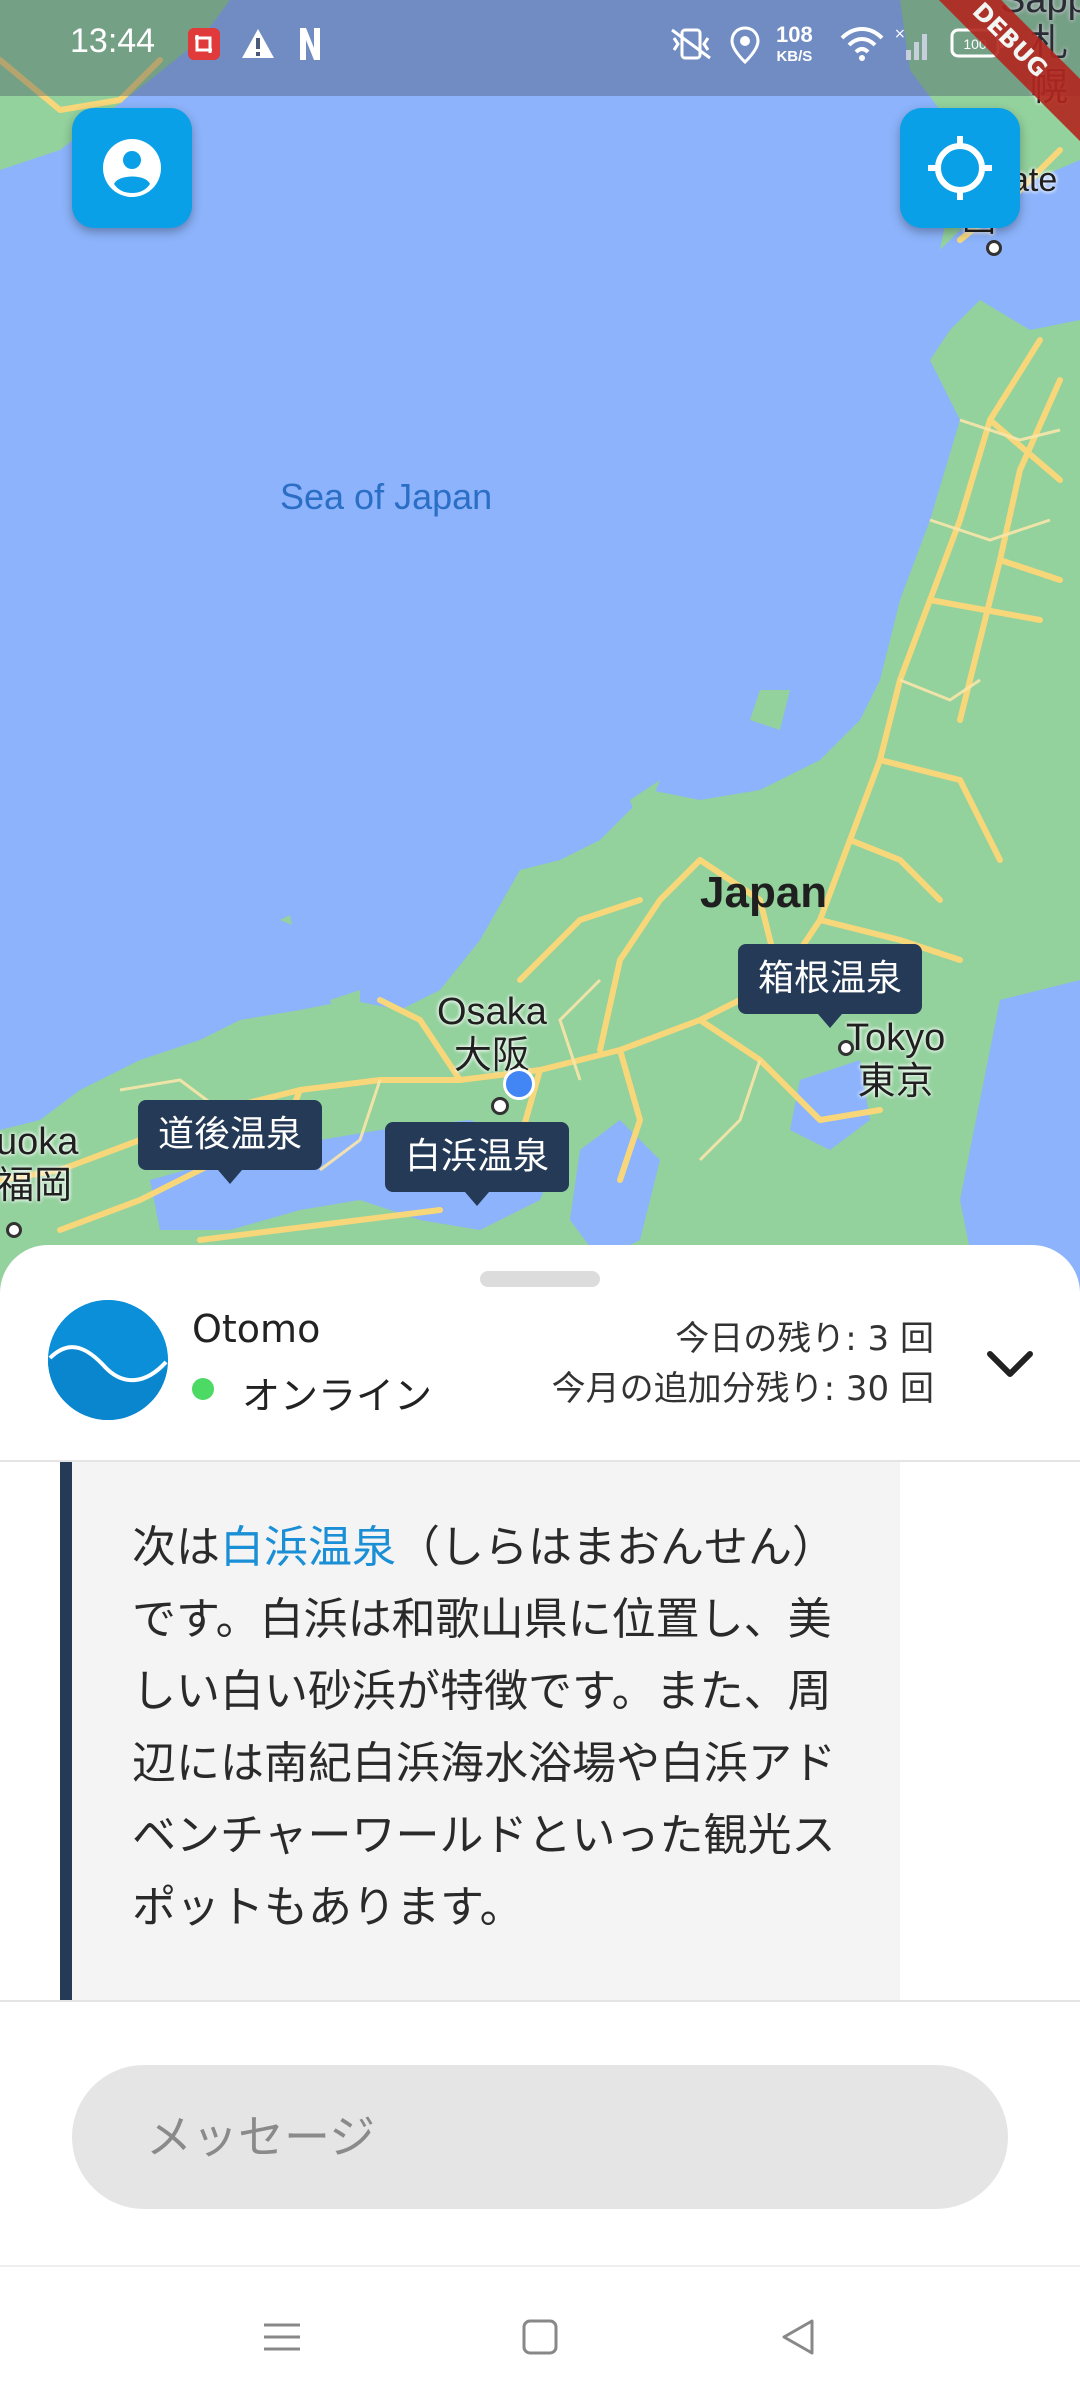  I want to click on signal-icon: ×, so click(910, 43).